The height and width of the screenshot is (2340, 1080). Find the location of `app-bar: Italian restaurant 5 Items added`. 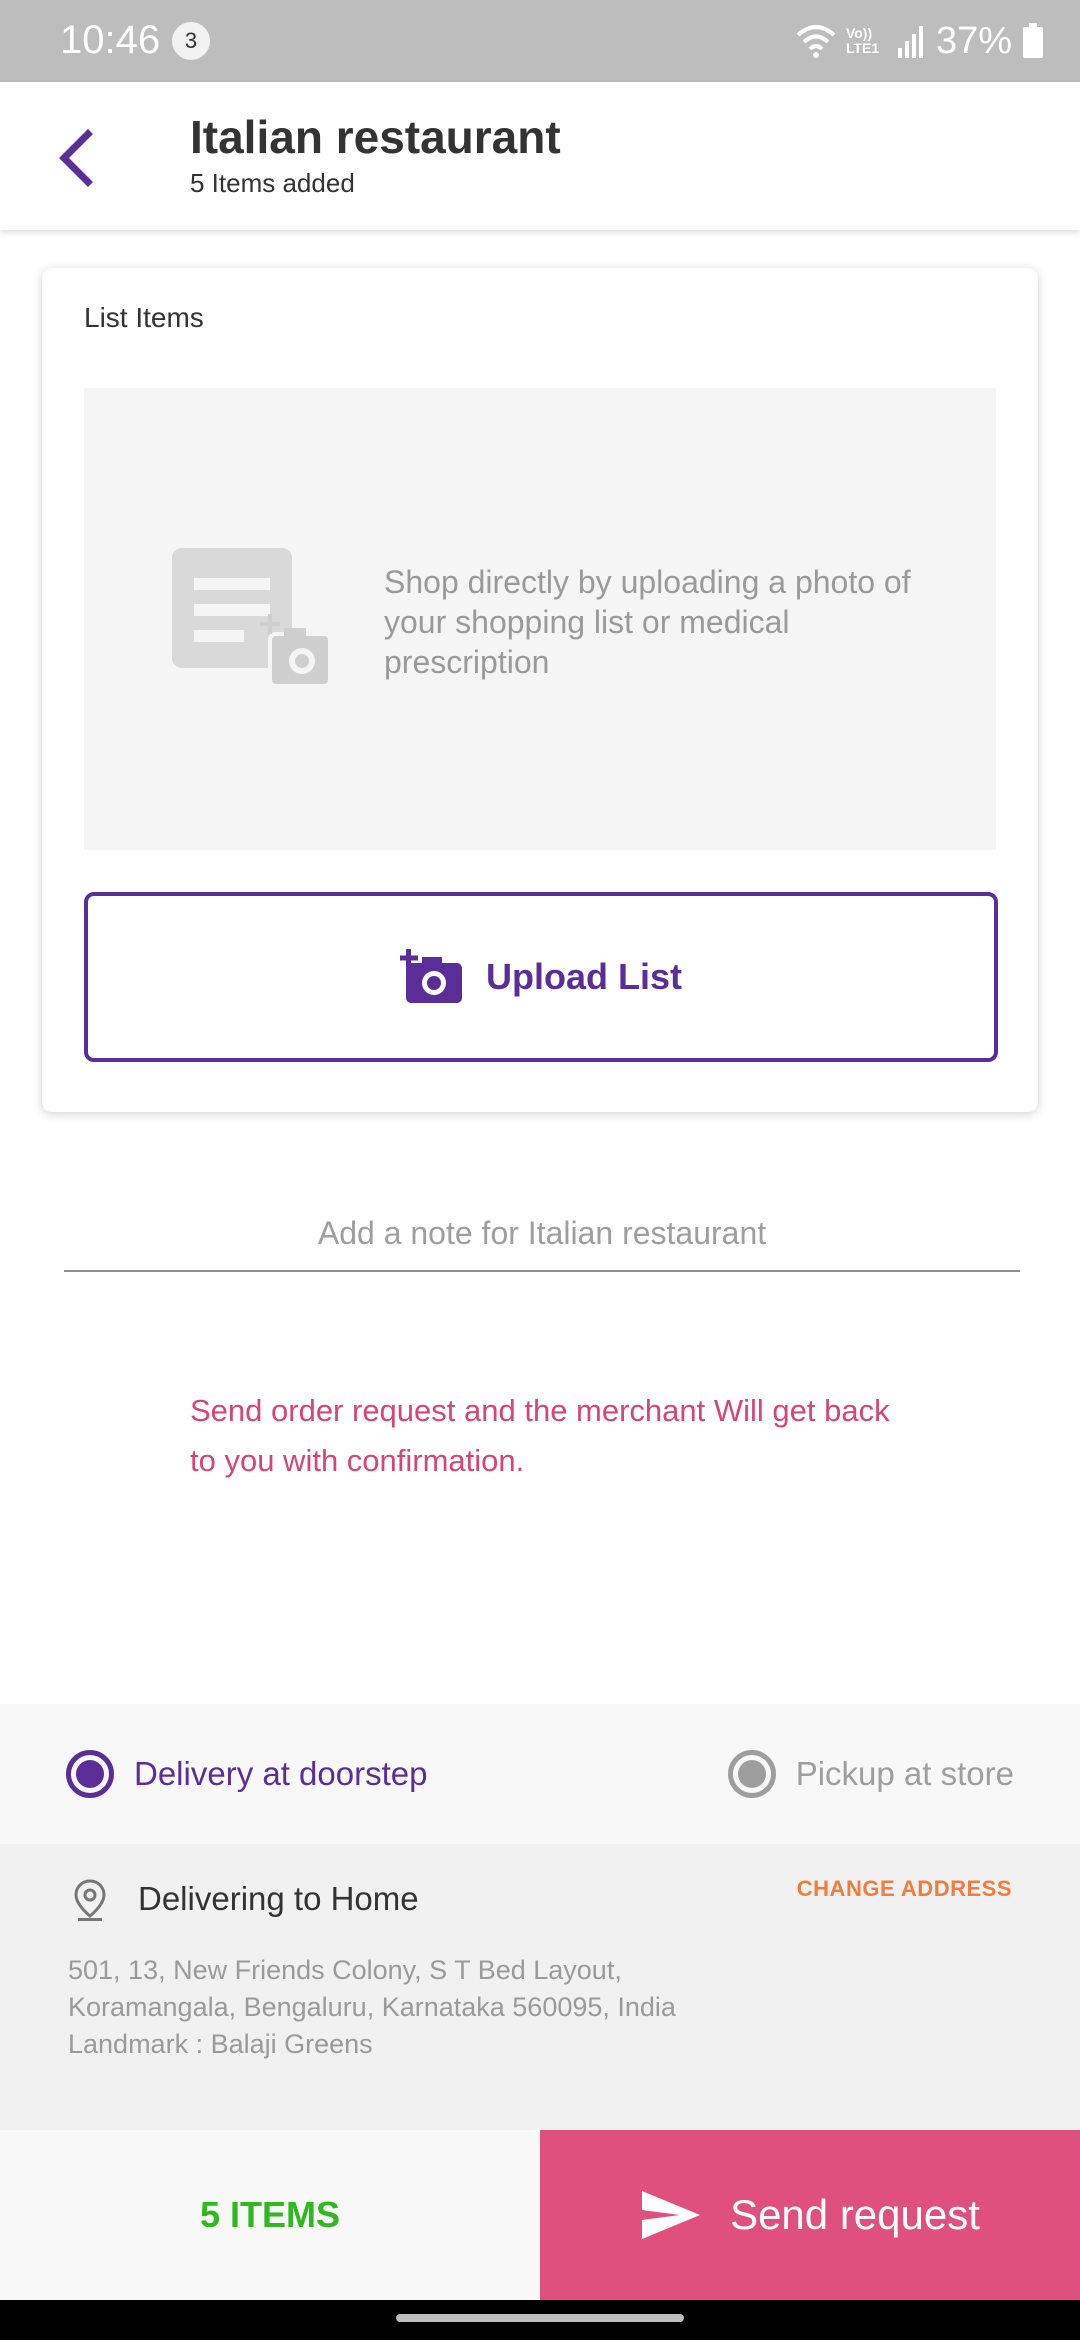

app-bar: Italian restaurant 5 Items added is located at coordinates (540, 156).